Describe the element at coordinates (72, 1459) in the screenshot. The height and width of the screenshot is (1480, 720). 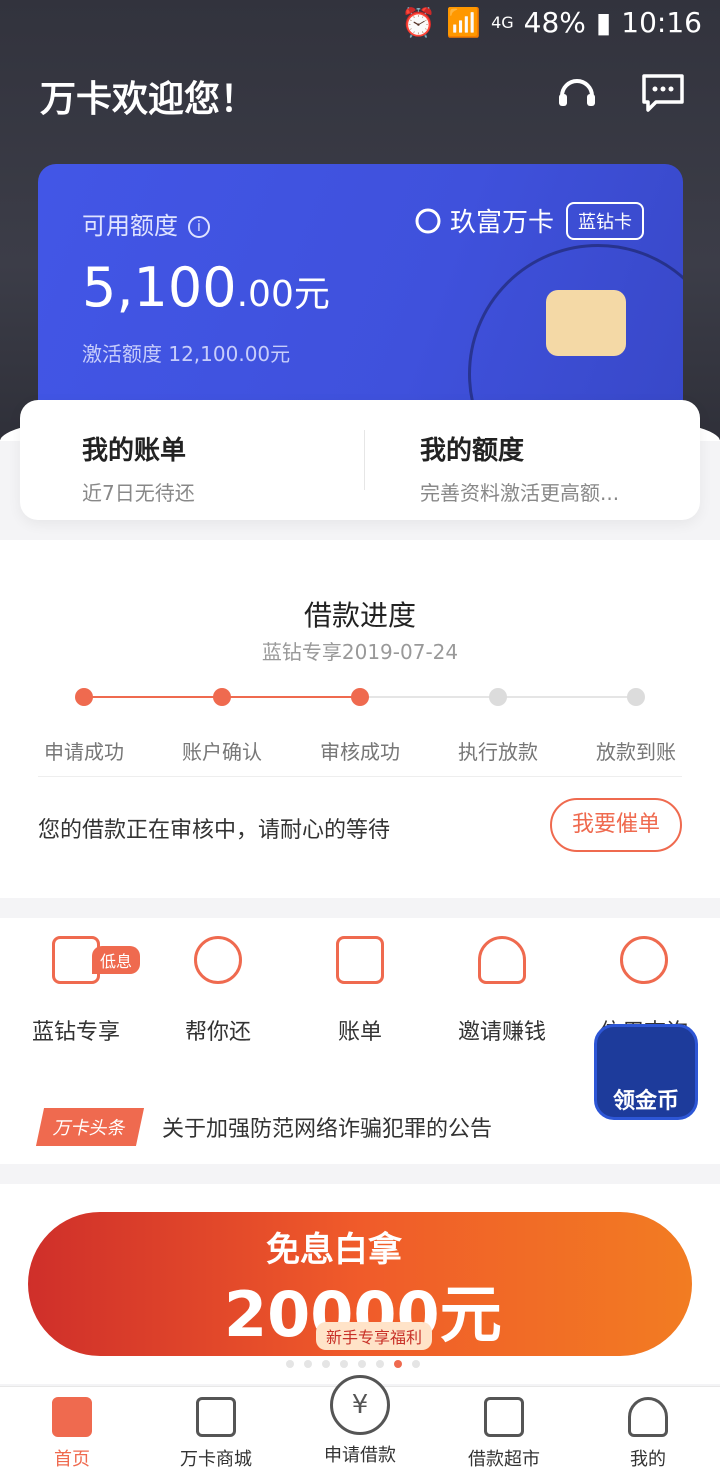
I see `tab-label: 首页` at that location.